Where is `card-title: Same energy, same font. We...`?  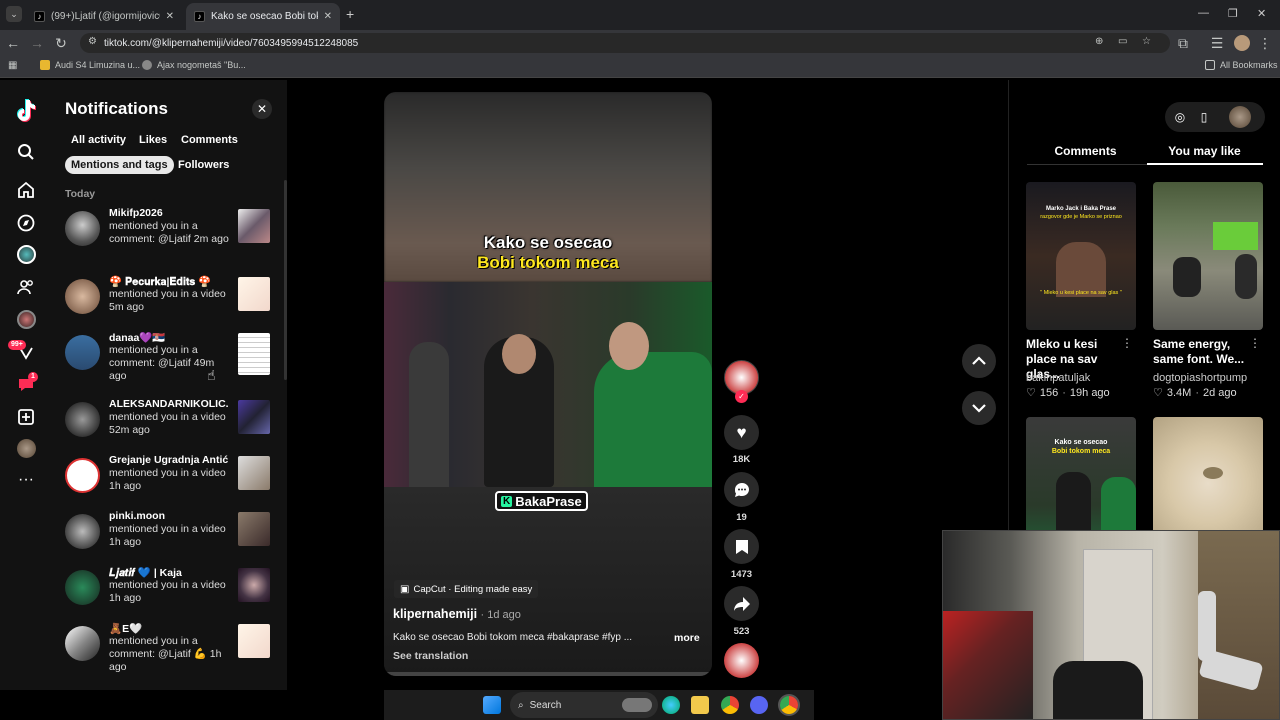 card-title: Same energy, same font. We... is located at coordinates (1203, 352).